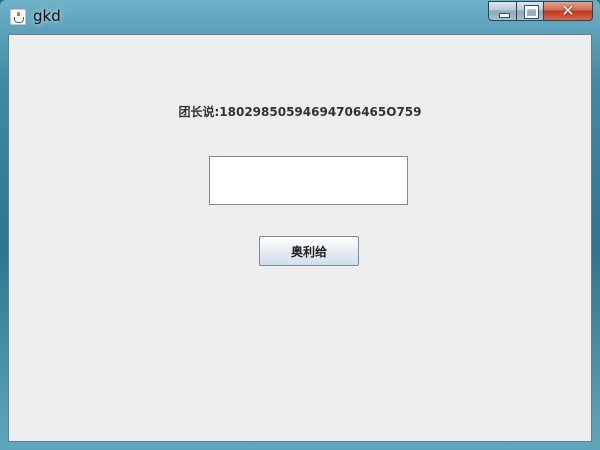 This screenshot has width=600, height=450. I want to click on submit-button: 奥利给, so click(309, 251).